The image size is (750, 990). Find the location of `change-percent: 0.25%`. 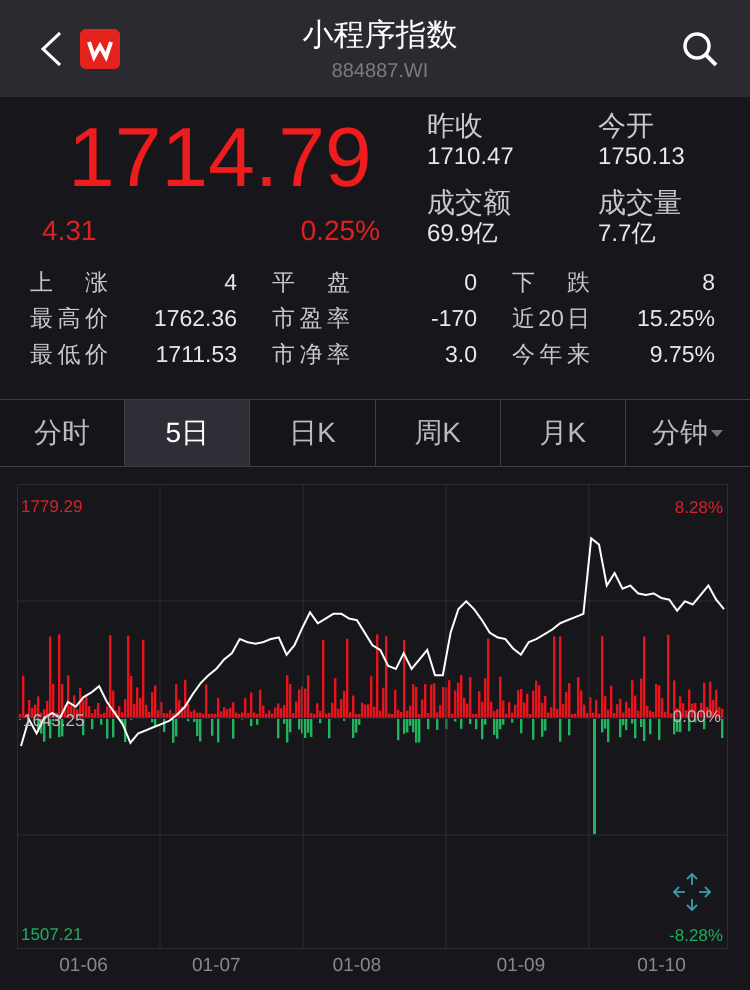

change-percent: 0.25% is located at coordinates (340, 231).